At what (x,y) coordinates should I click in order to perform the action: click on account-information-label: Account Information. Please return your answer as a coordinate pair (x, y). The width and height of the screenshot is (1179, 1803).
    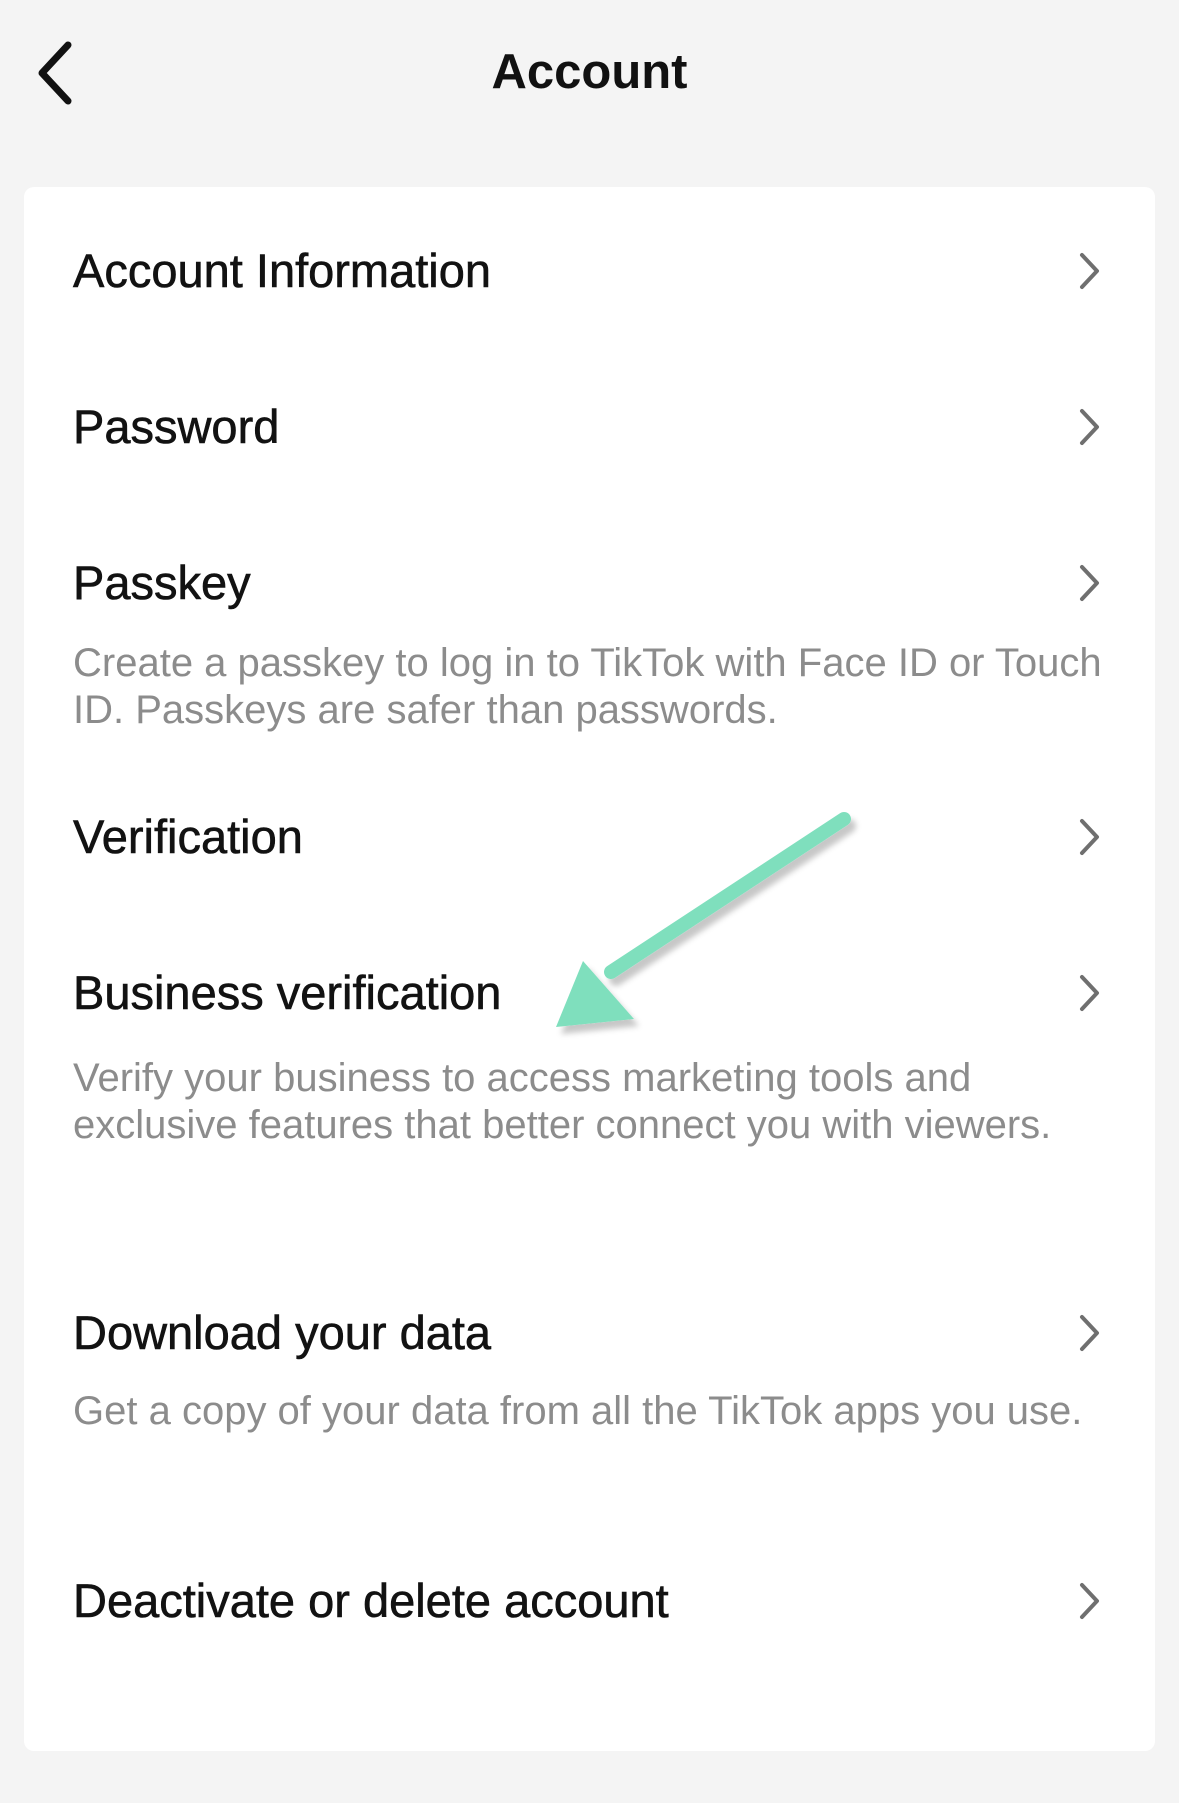
    Looking at the image, I should click on (282, 271).